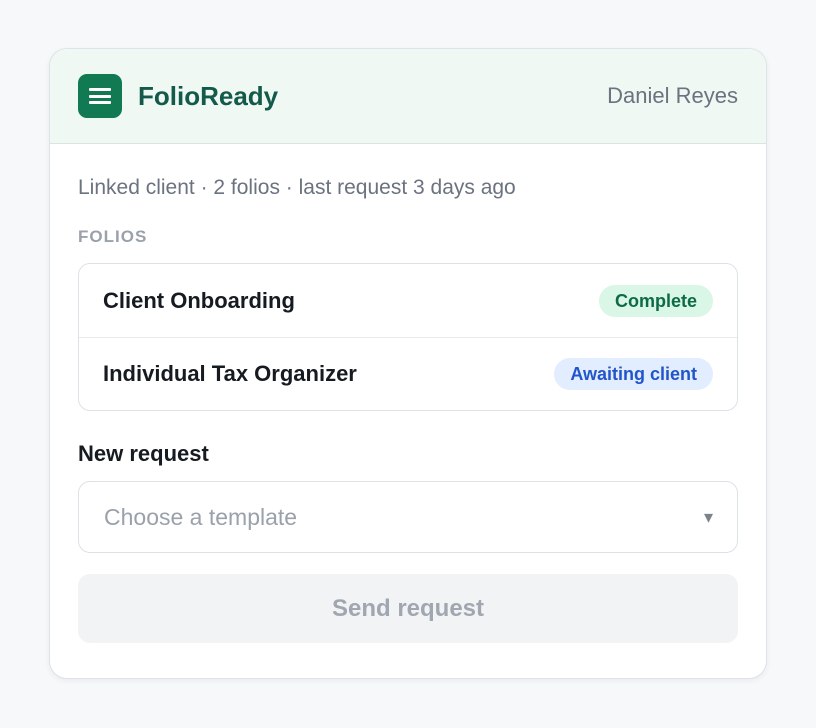  Describe the element at coordinates (199, 300) in the screenshot. I see `folio-name: Client Onboarding` at that location.